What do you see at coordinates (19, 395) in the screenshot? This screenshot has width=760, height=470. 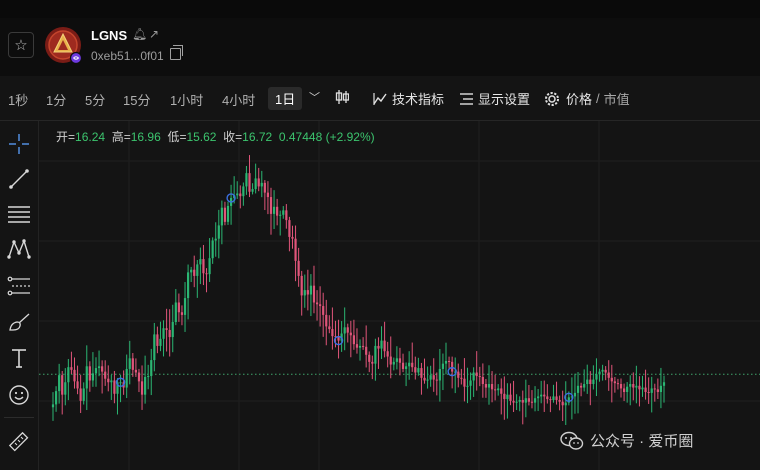 I see `emoji-icon` at bounding box center [19, 395].